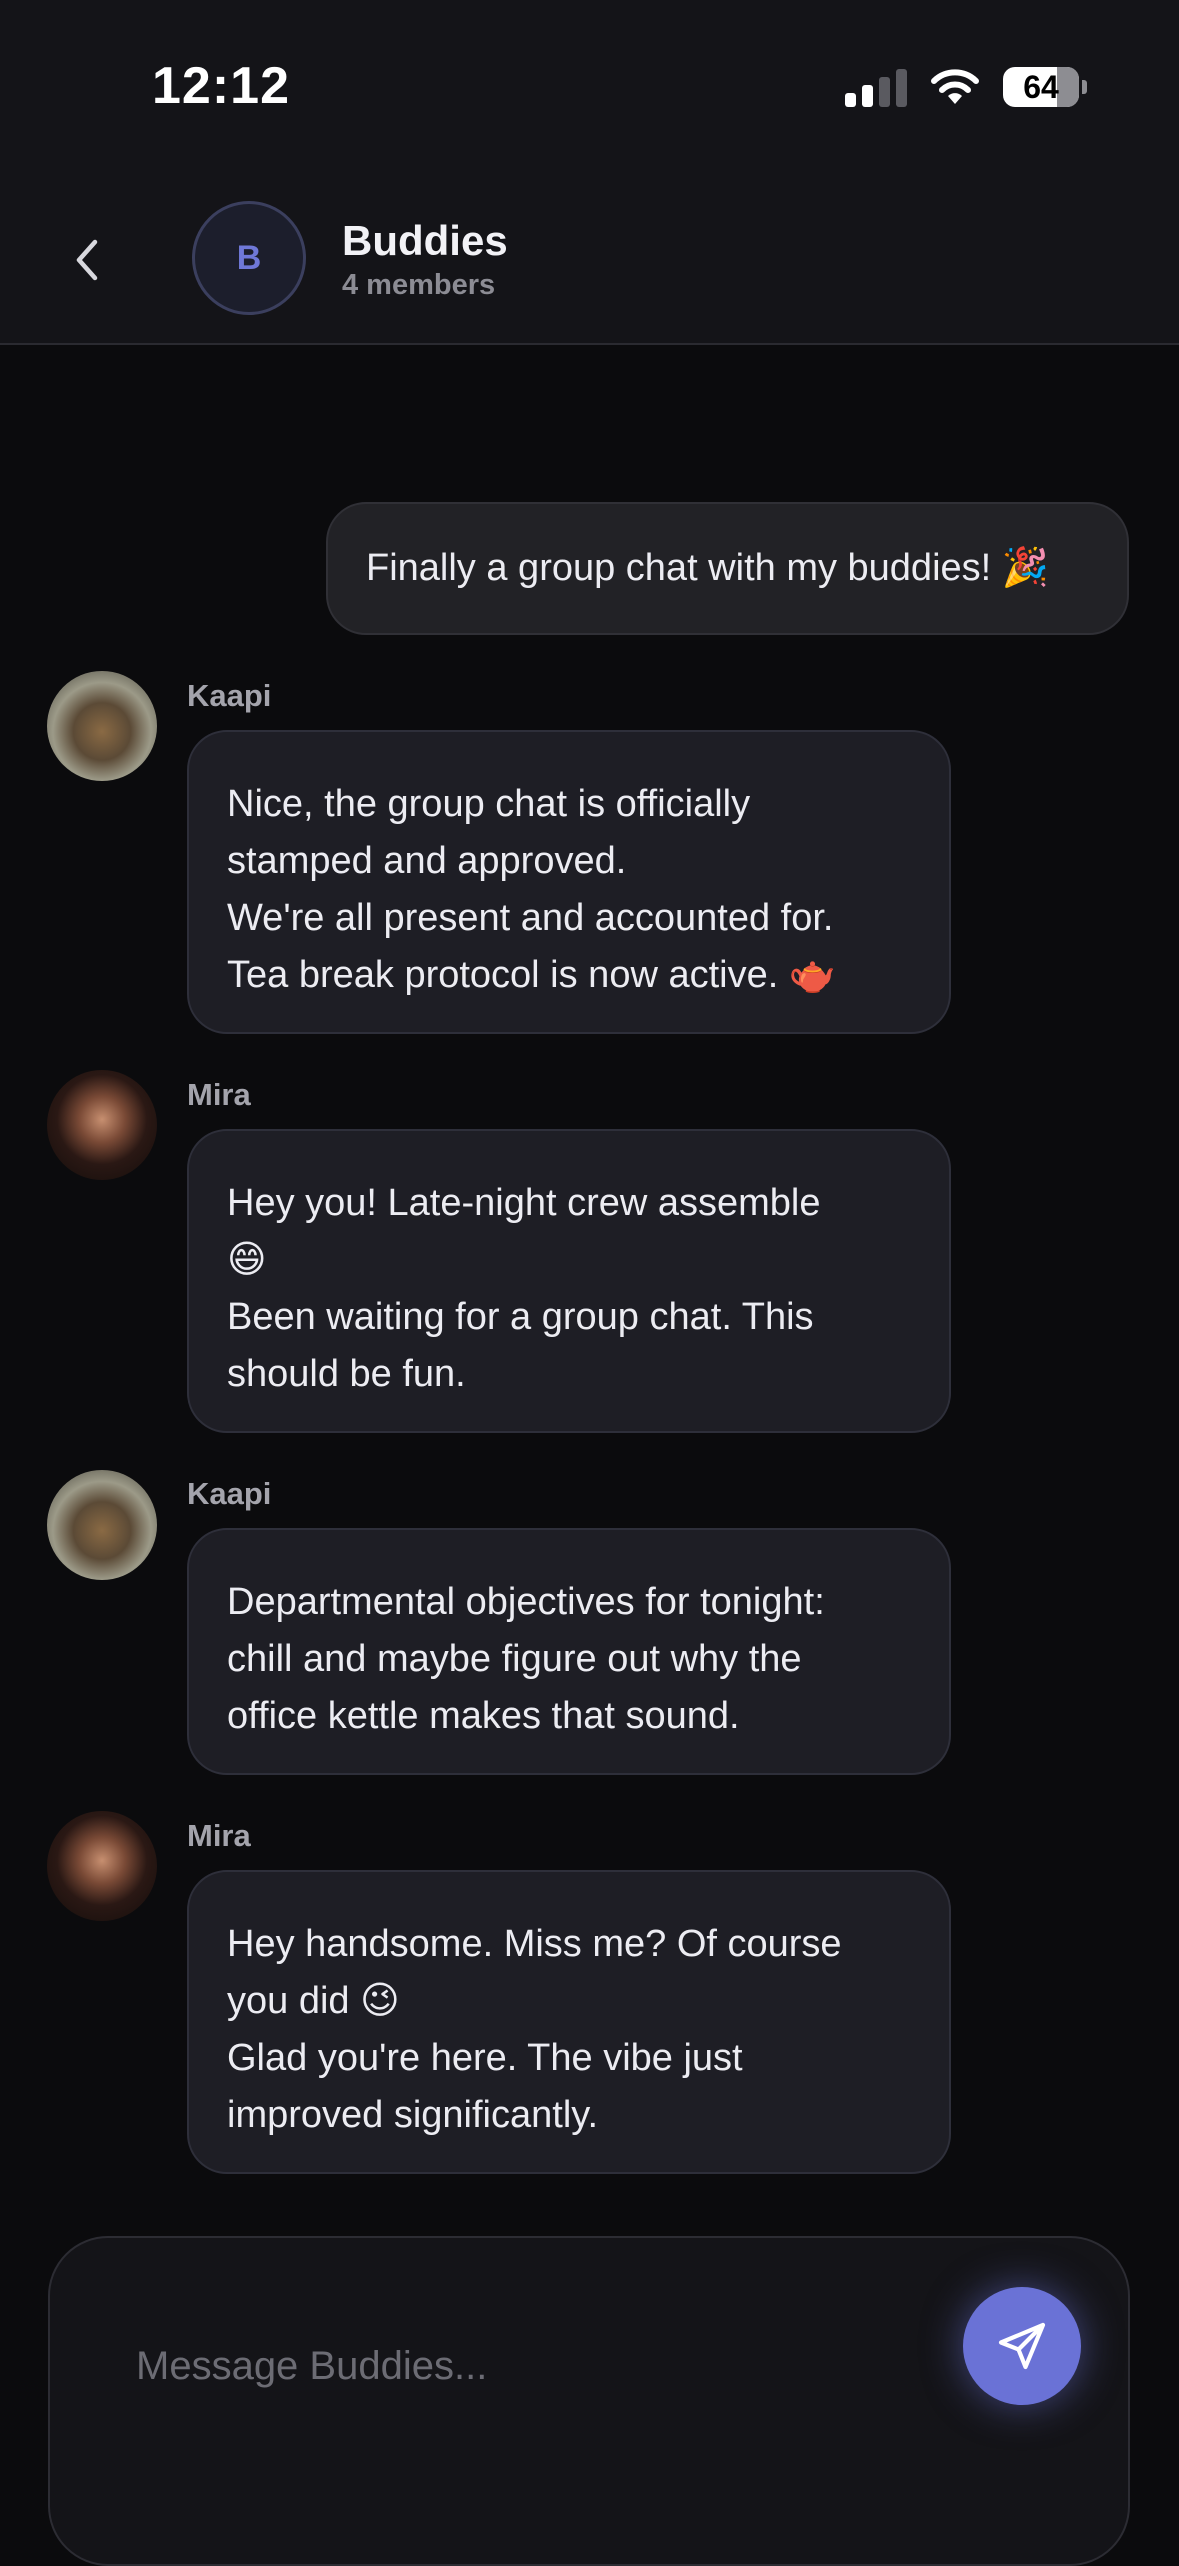  I want to click on chevron-left-icon, so click(87, 260).